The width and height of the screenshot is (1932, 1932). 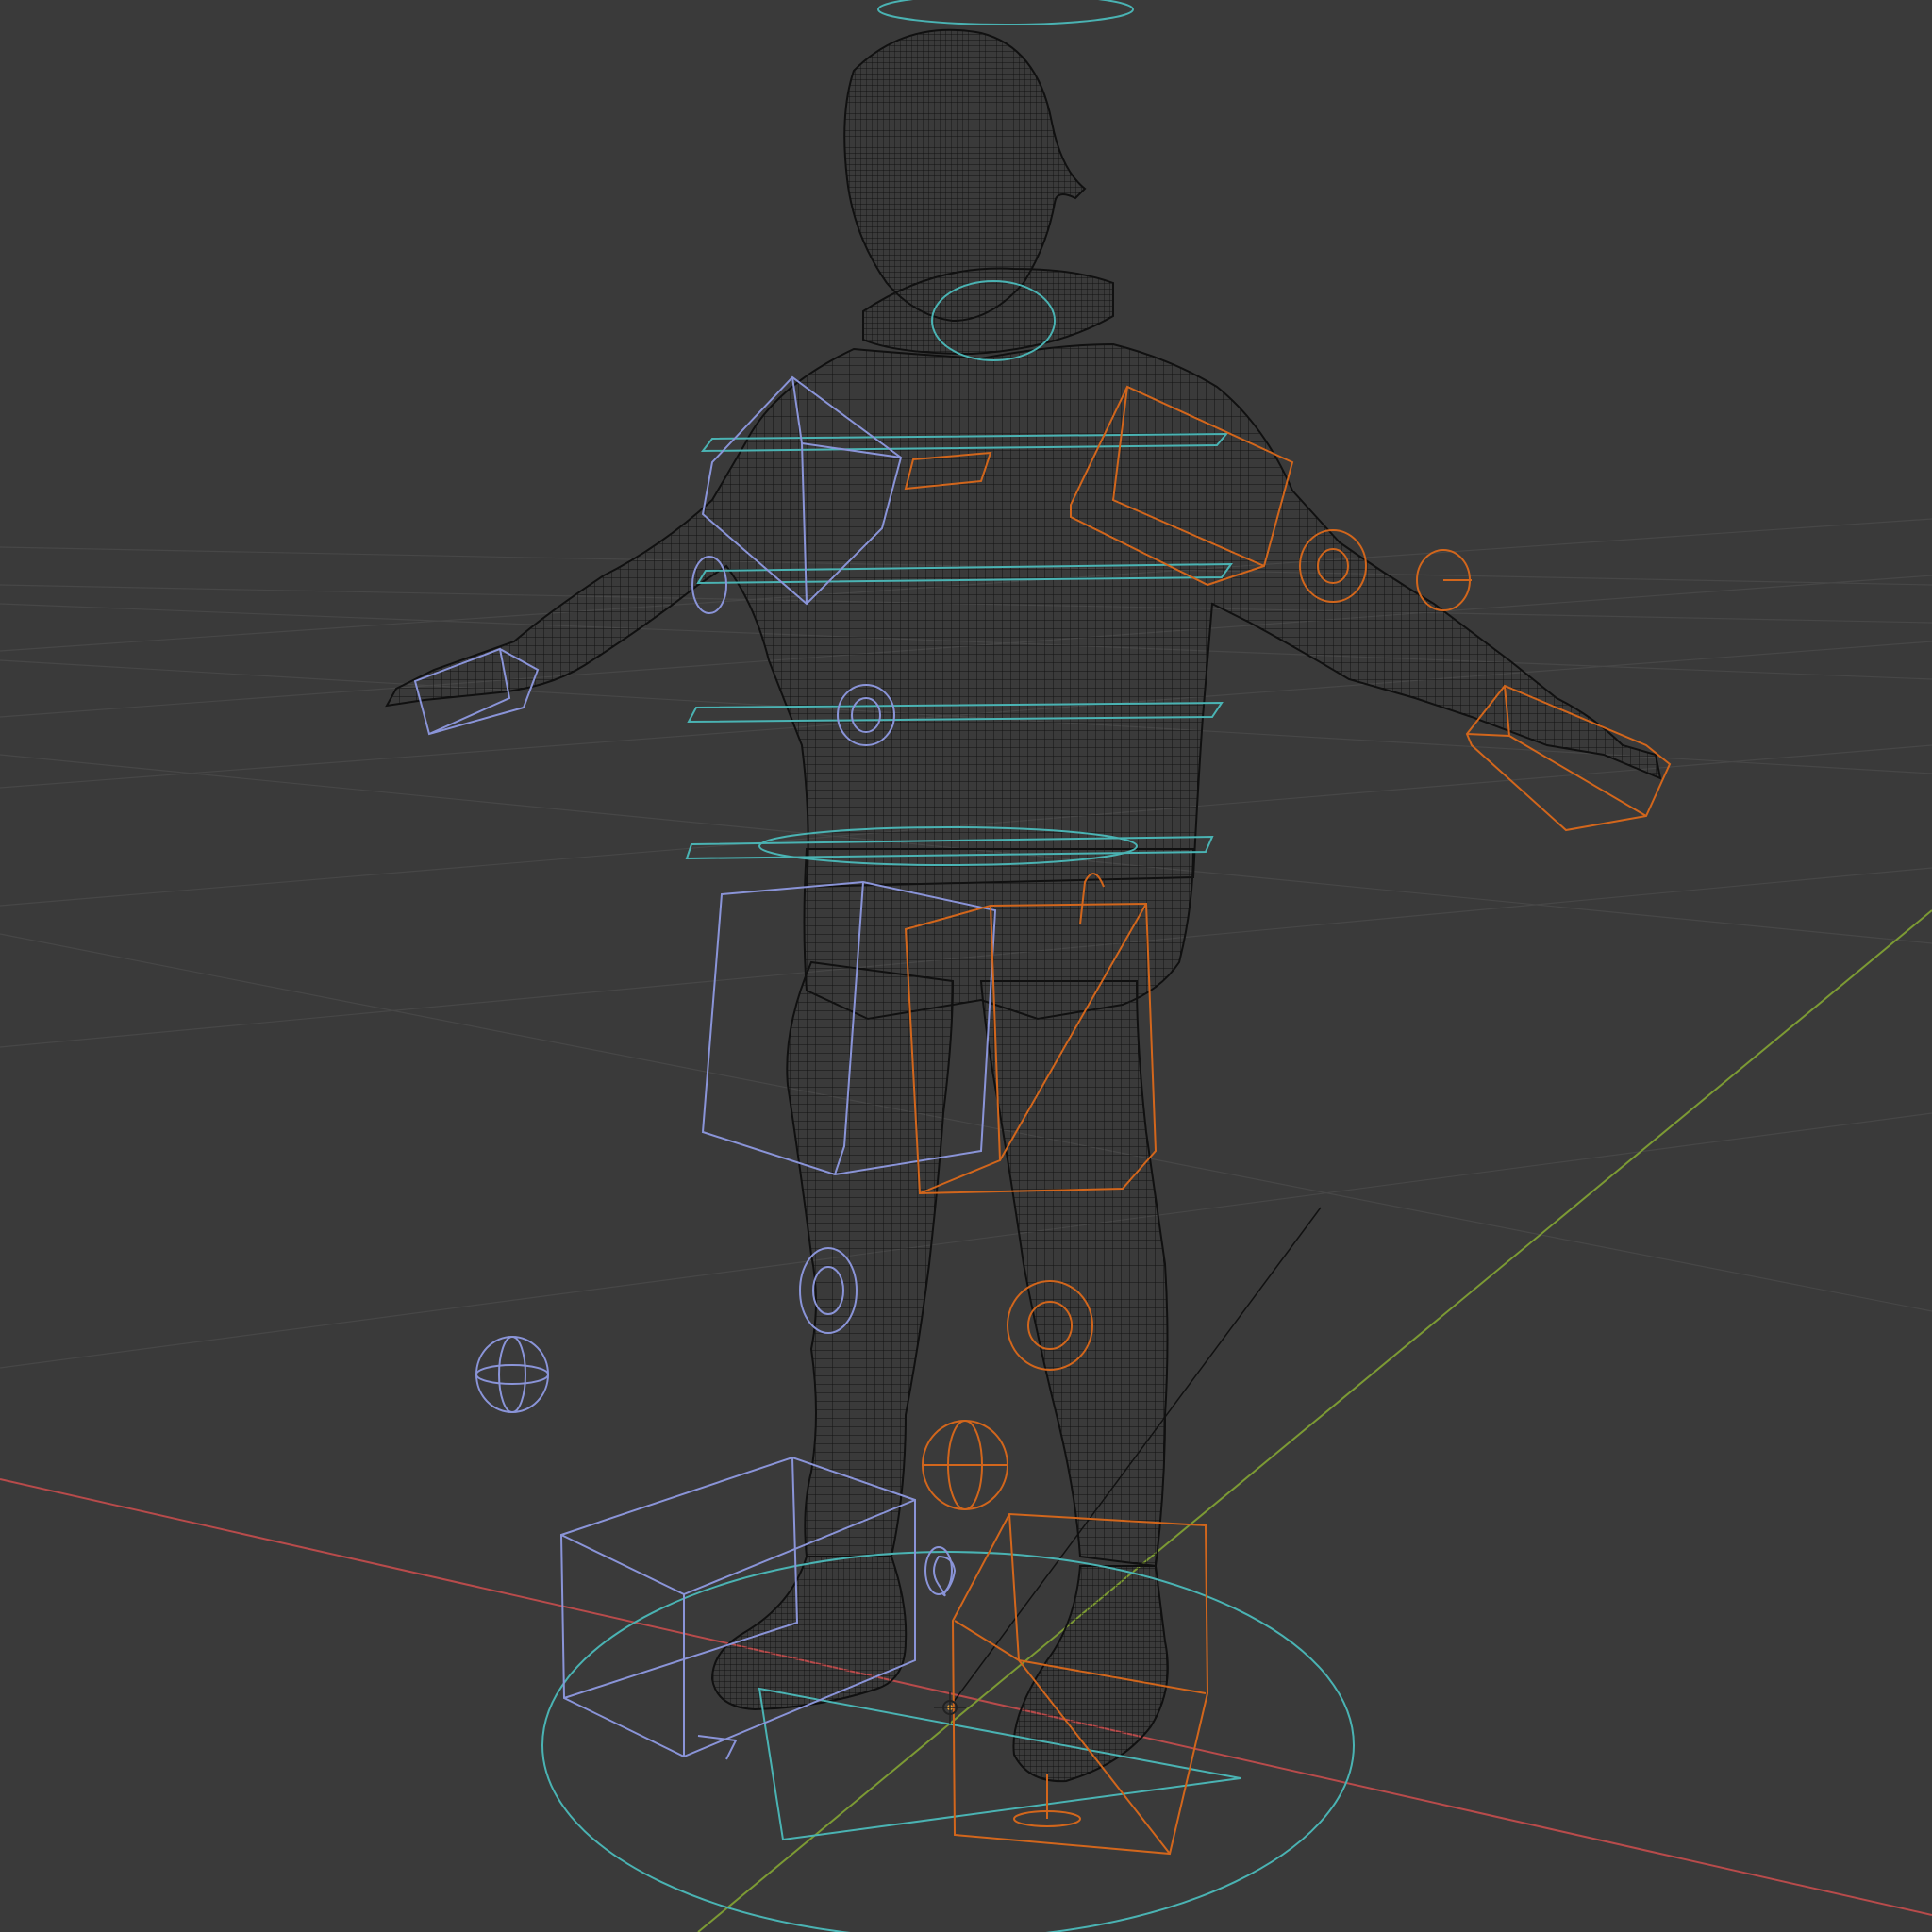 I want to click on left-pole-target-band, so click(x=512, y=1375).